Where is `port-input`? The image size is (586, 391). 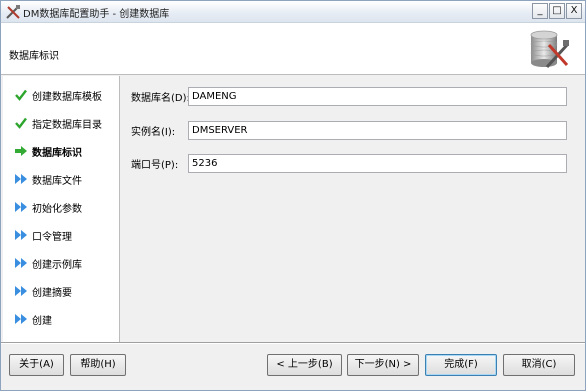 port-input is located at coordinates (377, 163).